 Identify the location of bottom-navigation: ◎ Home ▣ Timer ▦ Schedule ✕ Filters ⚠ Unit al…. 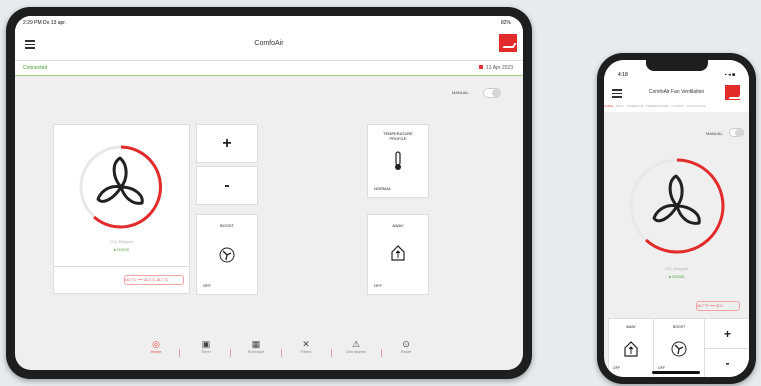
(283, 352).